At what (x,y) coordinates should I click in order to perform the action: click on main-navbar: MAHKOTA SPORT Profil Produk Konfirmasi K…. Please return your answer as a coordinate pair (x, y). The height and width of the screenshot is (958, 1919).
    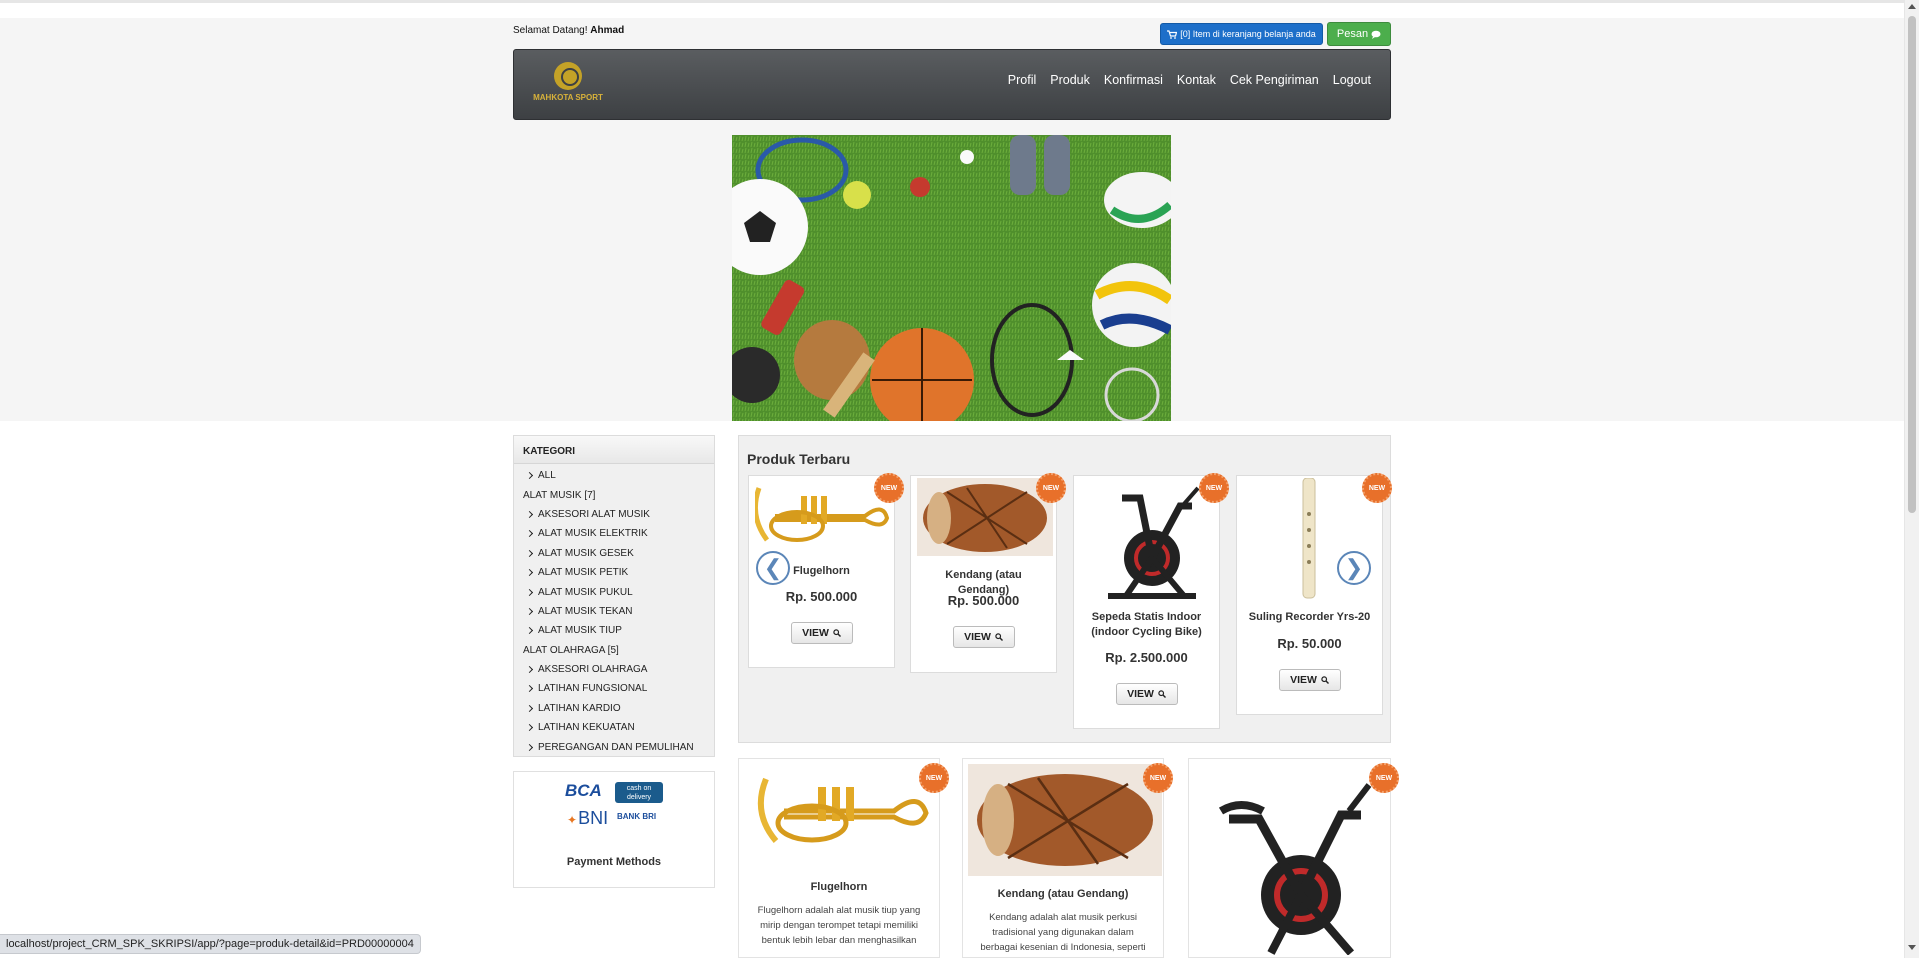
    Looking at the image, I should click on (952, 84).